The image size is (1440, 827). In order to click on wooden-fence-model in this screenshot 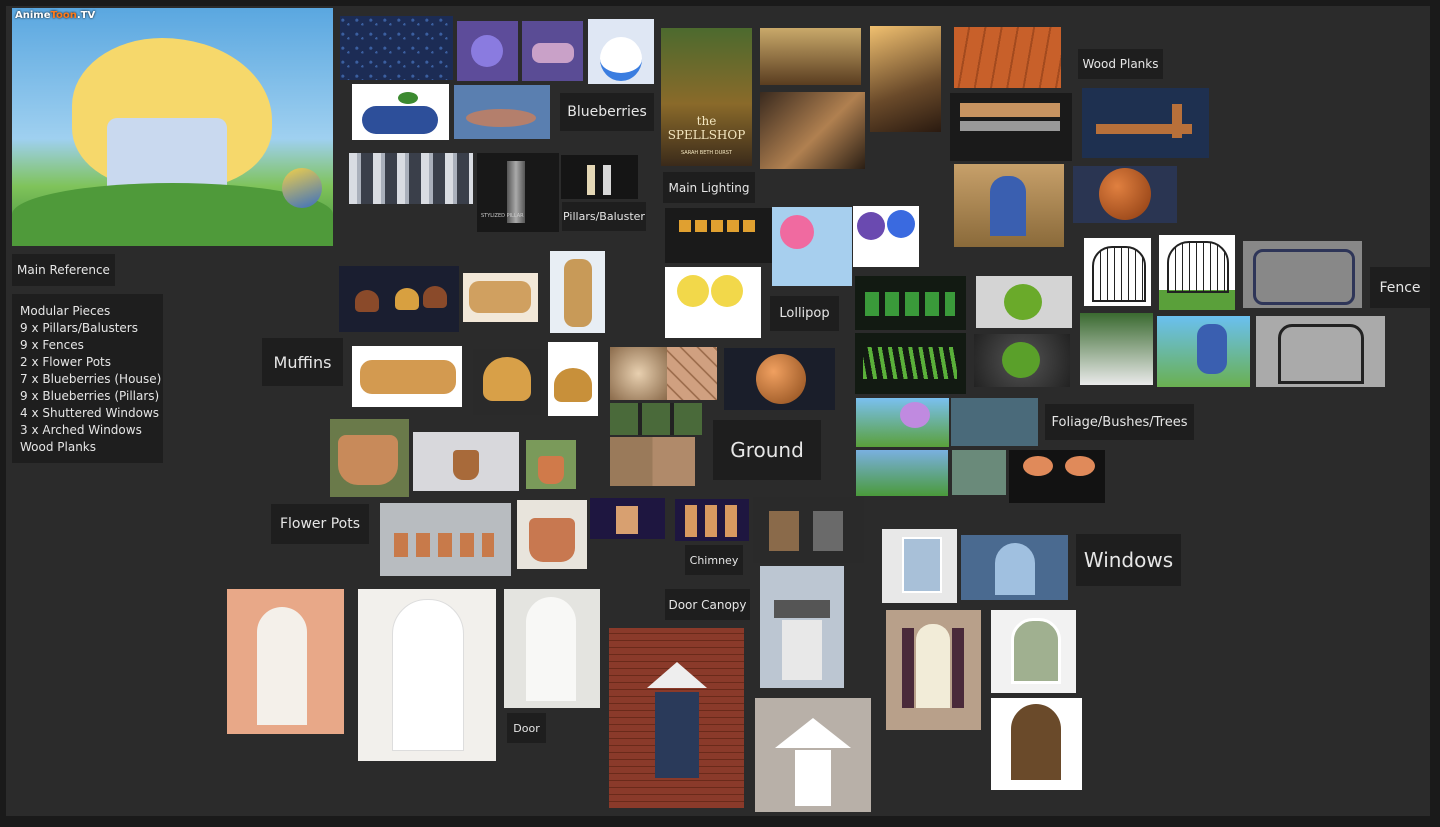, I will do `click(1145, 123)`.